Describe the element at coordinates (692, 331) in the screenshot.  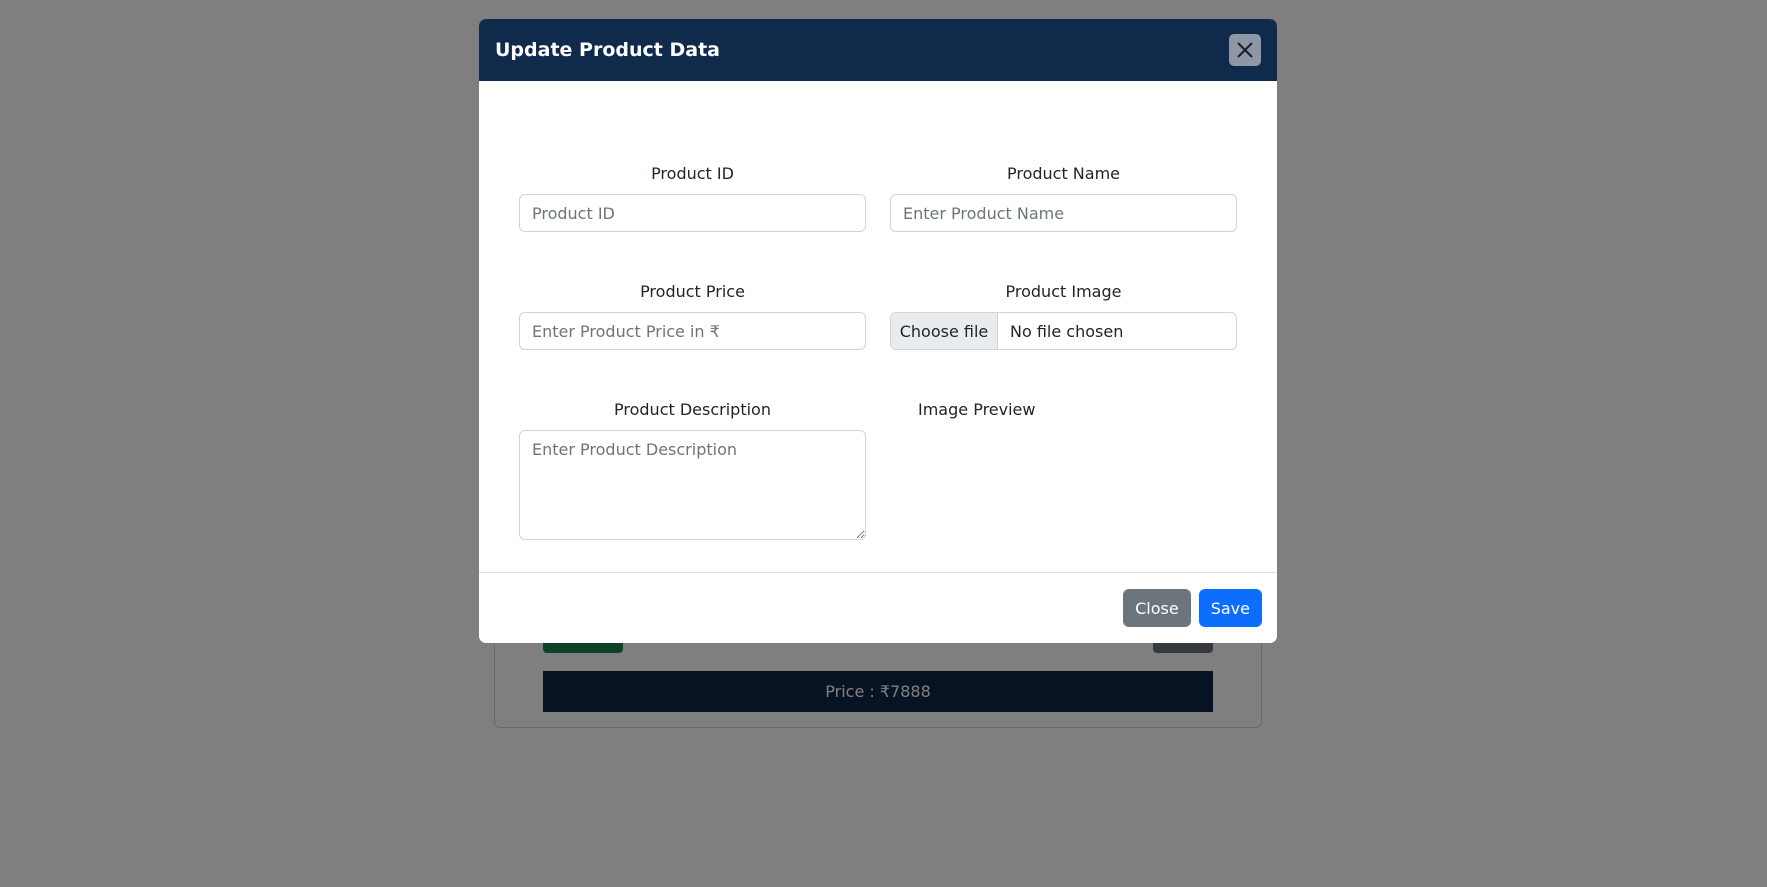
I see `product-price-input` at that location.